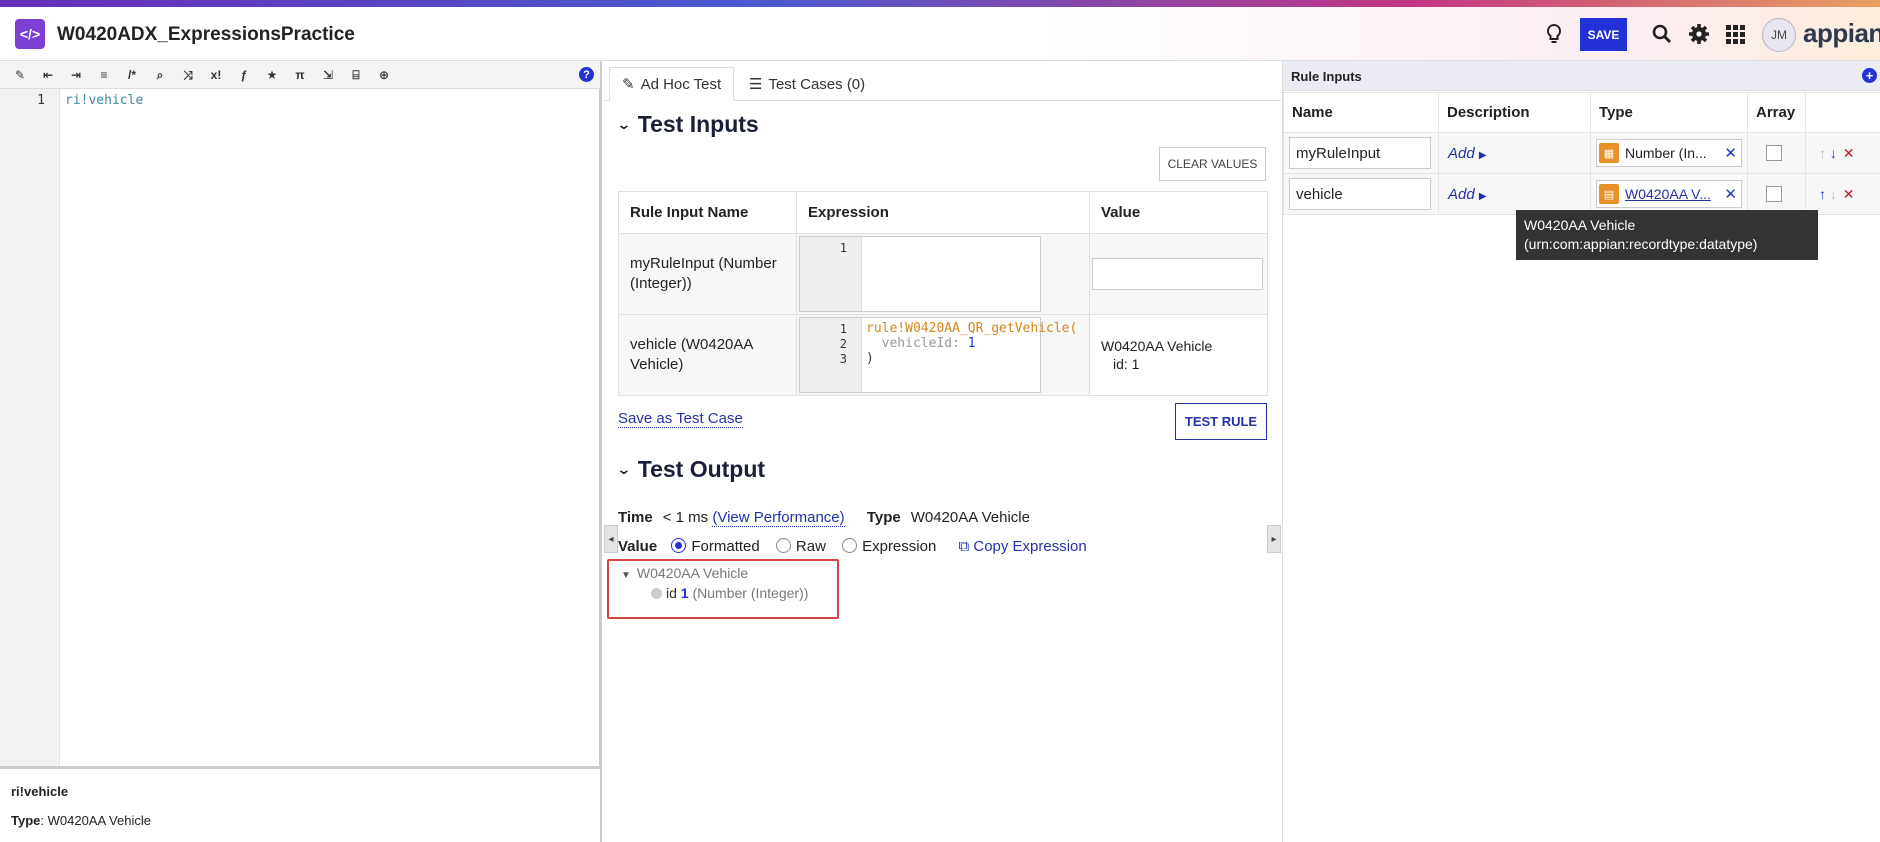 The height and width of the screenshot is (842, 1880). Describe the element at coordinates (684, 573) in the screenshot. I see `tree-root: ▼ W0420AA Vehicle` at that location.